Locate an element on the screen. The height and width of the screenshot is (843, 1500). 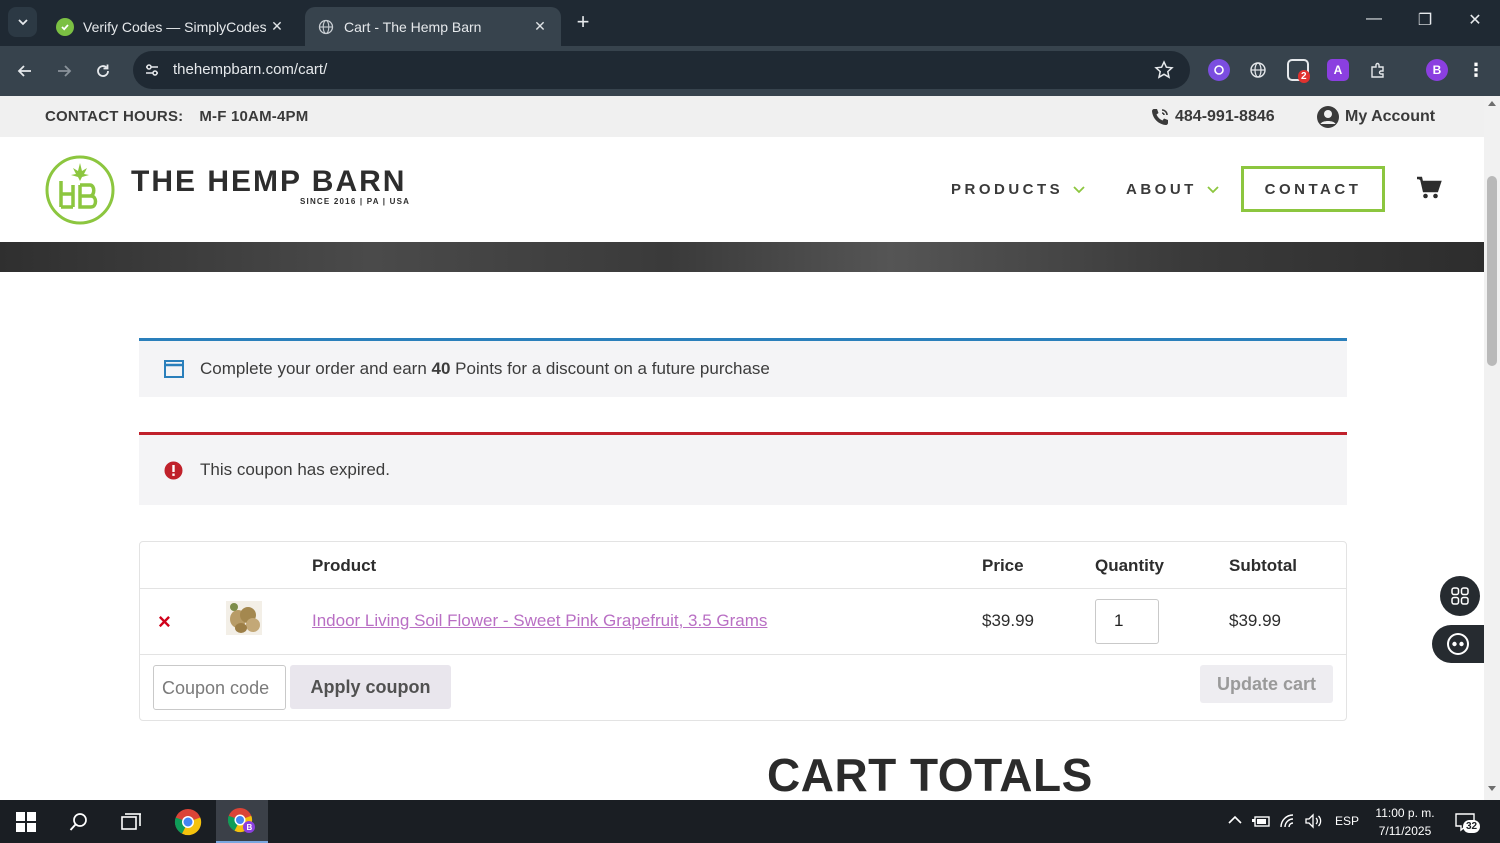
apps-grid-button is located at coordinates (1460, 596).